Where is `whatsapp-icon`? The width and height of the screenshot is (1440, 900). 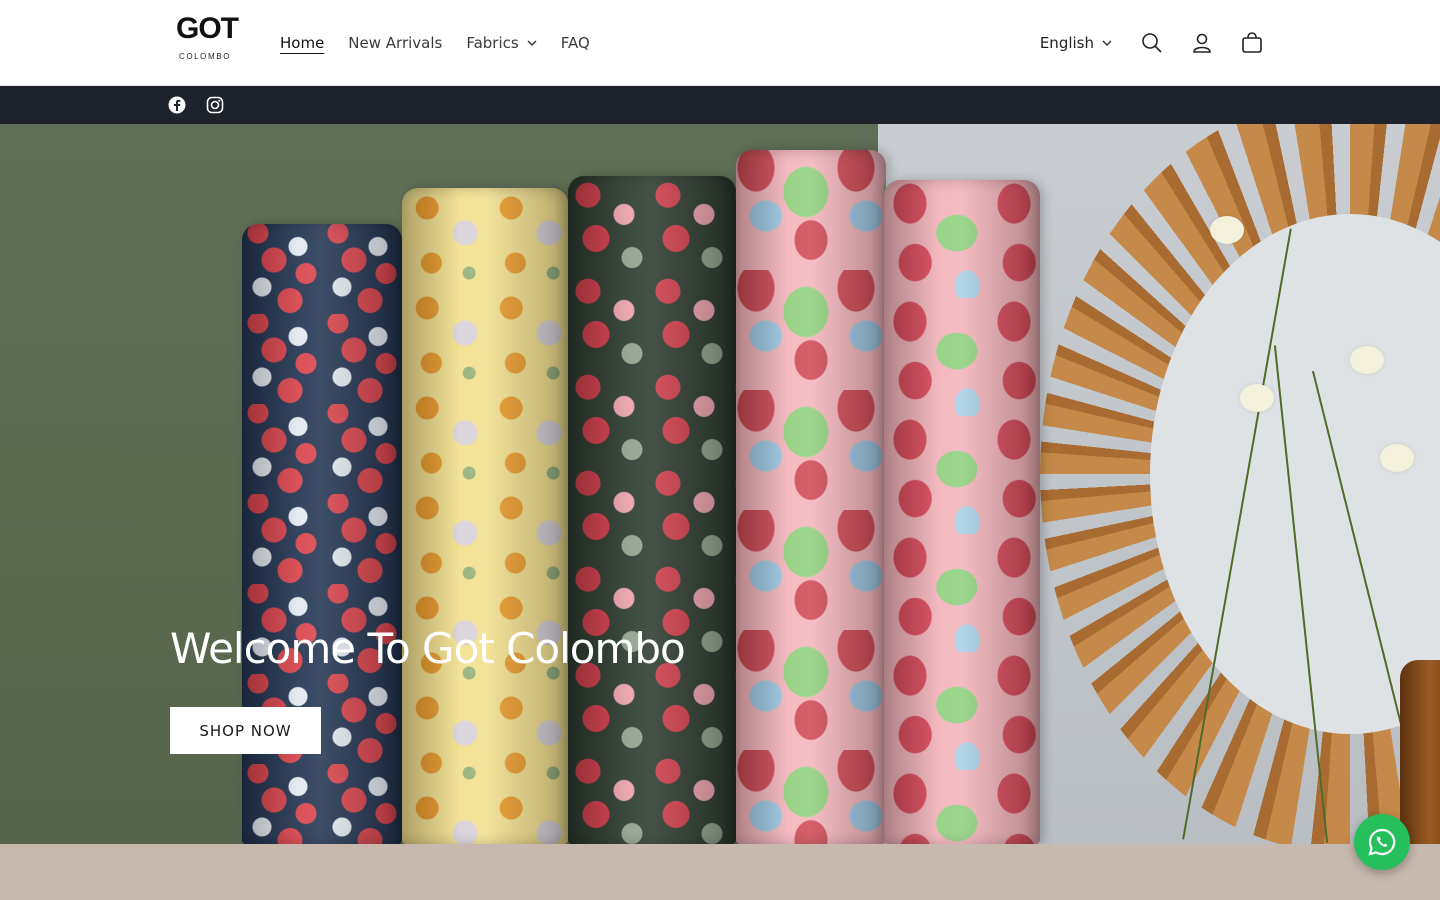
whatsapp-icon is located at coordinates (1382, 842).